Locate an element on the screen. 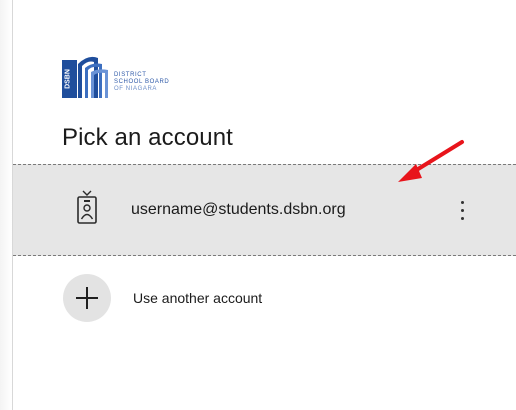 The image size is (516, 410). logo-line-district: DISTRICT is located at coordinates (130, 75).